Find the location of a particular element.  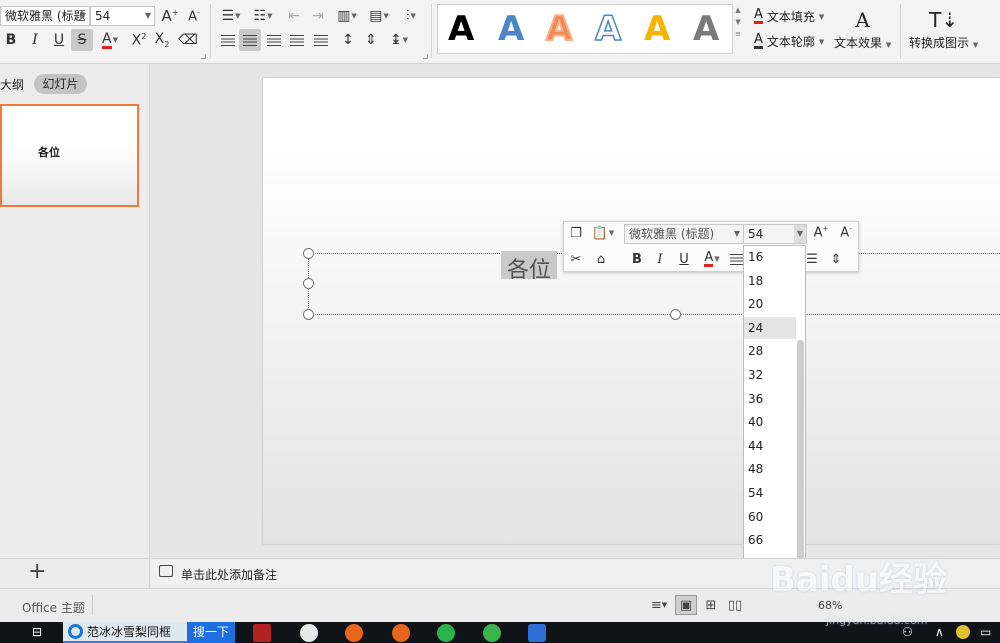

tab-slides: 幻灯片 is located at coordinates (60, 84).